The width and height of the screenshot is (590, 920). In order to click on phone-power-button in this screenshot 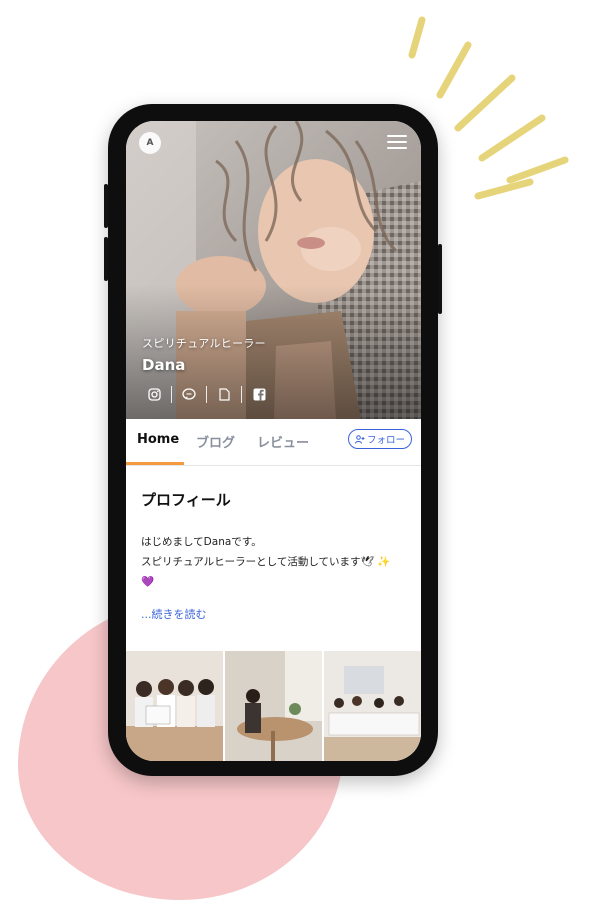, I will do `click(440, 279)`.